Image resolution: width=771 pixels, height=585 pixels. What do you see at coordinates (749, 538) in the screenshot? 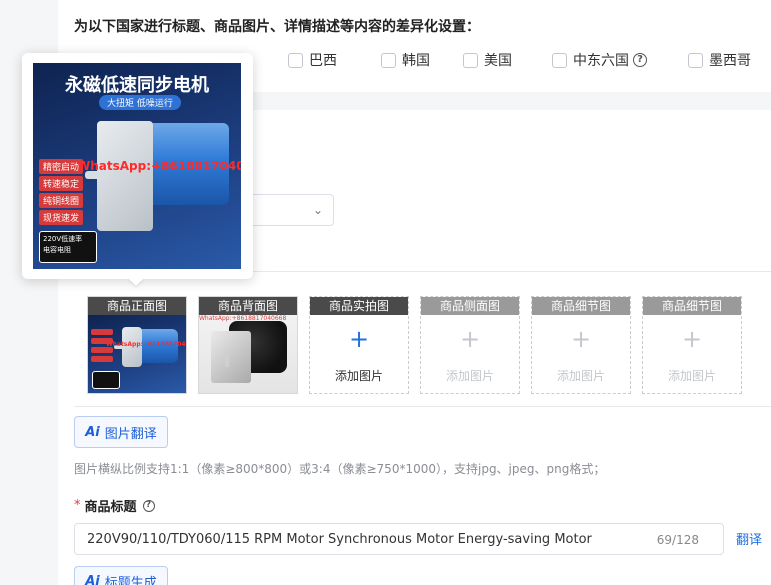
I see `title-translate-link: 翻译` at bounding box center [749, 538].